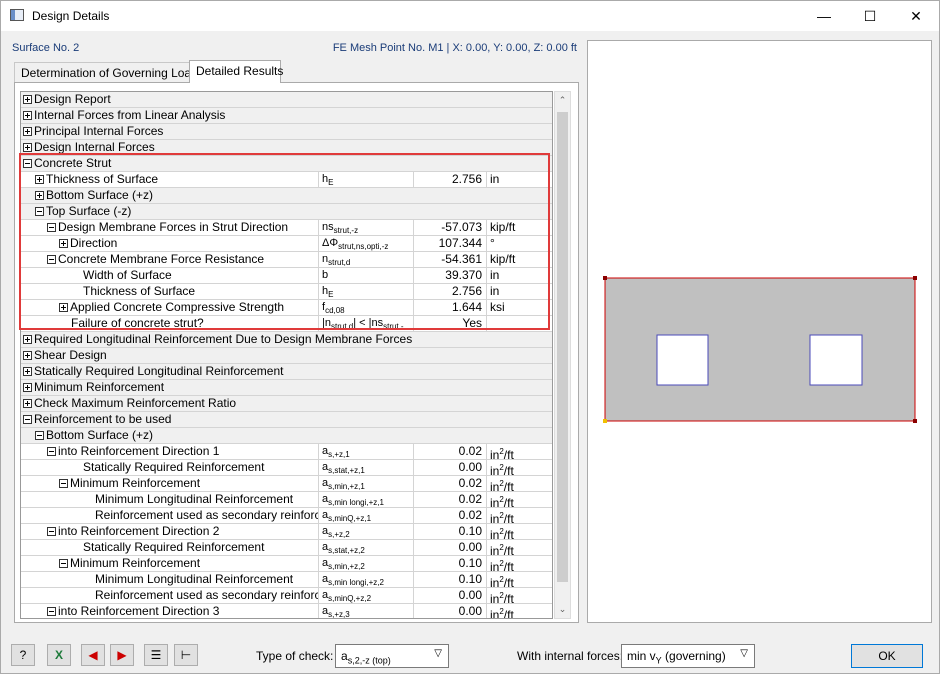 This screenshot has width=940, height=674. I want to click on vertical-scrollbar: ⌃ ⌄, so click(562, 355).